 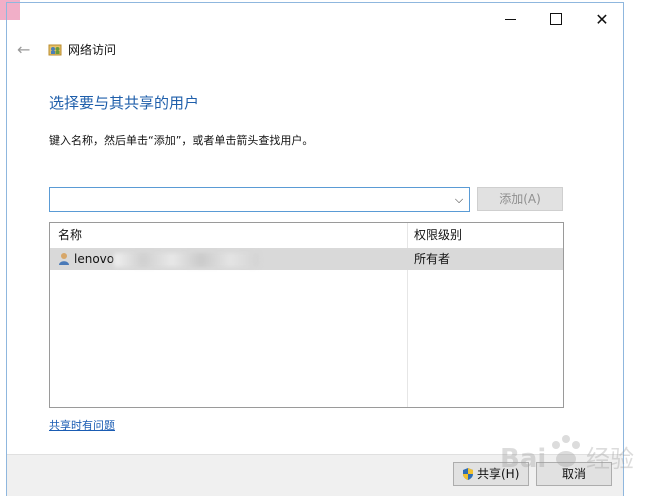 What do you see at coordinates (64, 259) in the screenshot?
I see `user-icon` at bounding box center [64, 259].